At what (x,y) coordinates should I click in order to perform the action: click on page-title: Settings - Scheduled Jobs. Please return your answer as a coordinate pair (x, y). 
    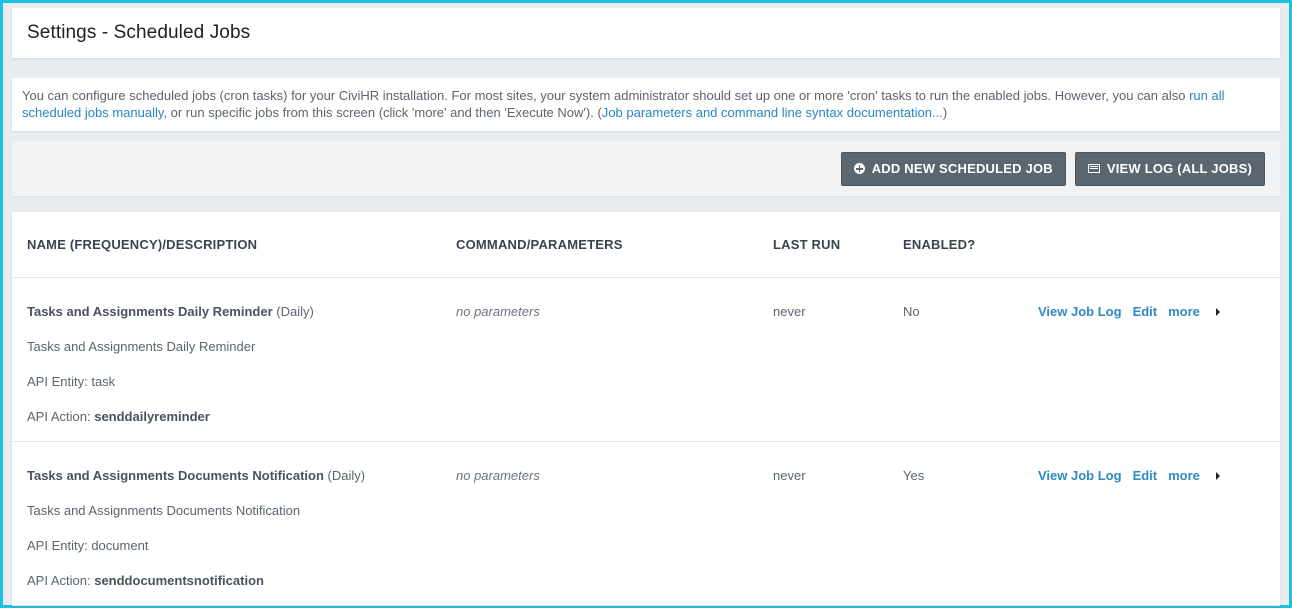
    Looking at the image, I should click on (139, 32).